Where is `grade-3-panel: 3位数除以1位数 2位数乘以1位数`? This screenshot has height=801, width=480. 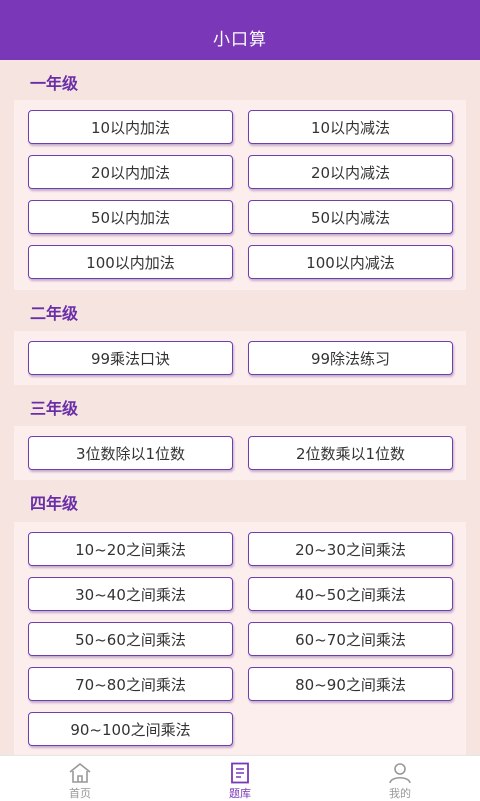
grade-3-panel: 3位数除以1位数 2位数乘以1位数 is located at coordinates (240, 453).